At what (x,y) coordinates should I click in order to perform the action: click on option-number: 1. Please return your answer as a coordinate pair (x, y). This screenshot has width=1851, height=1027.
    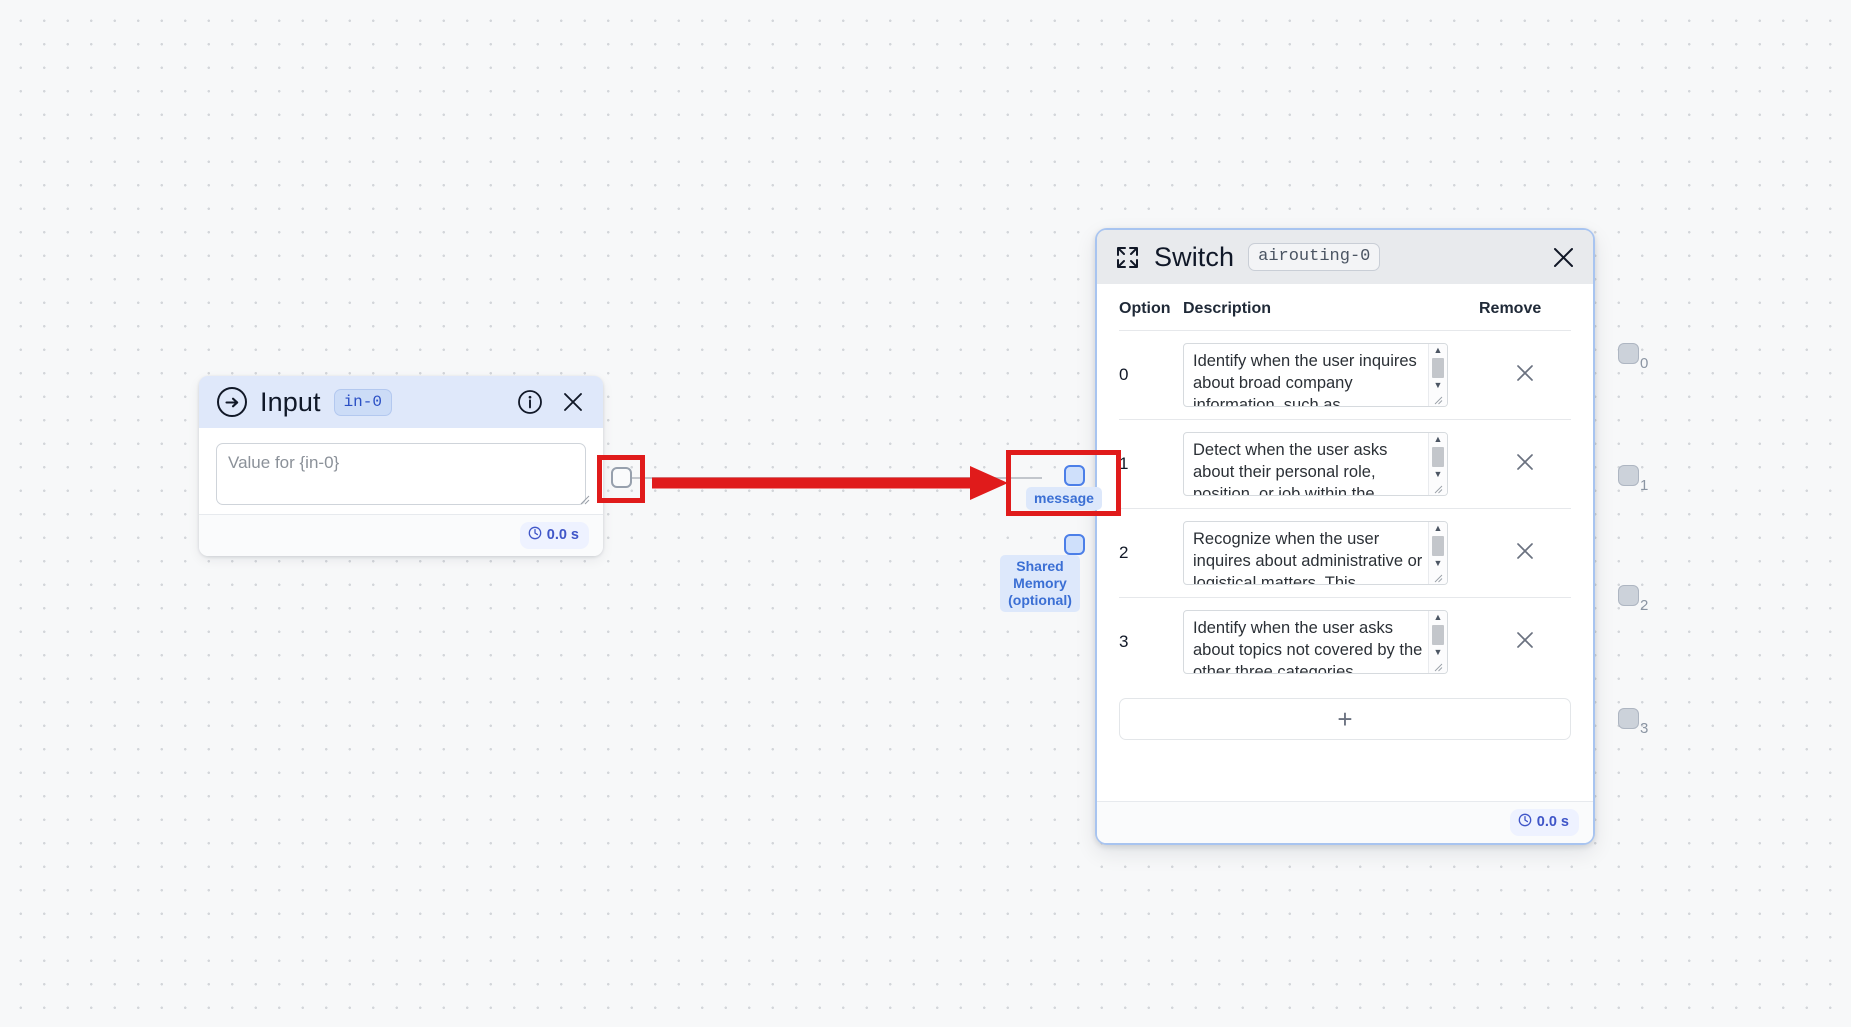
    Looking at the image, I should click on (1151, 464).